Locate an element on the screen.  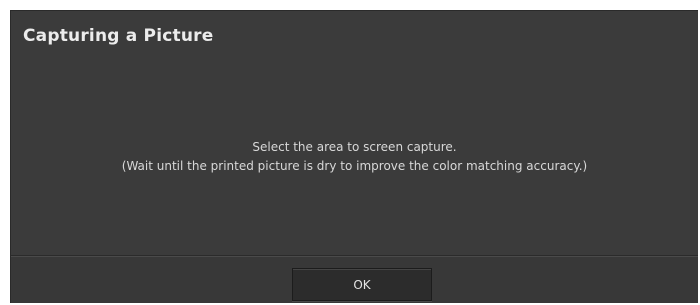
ok-button: OK is located at coordinates (362, 284).